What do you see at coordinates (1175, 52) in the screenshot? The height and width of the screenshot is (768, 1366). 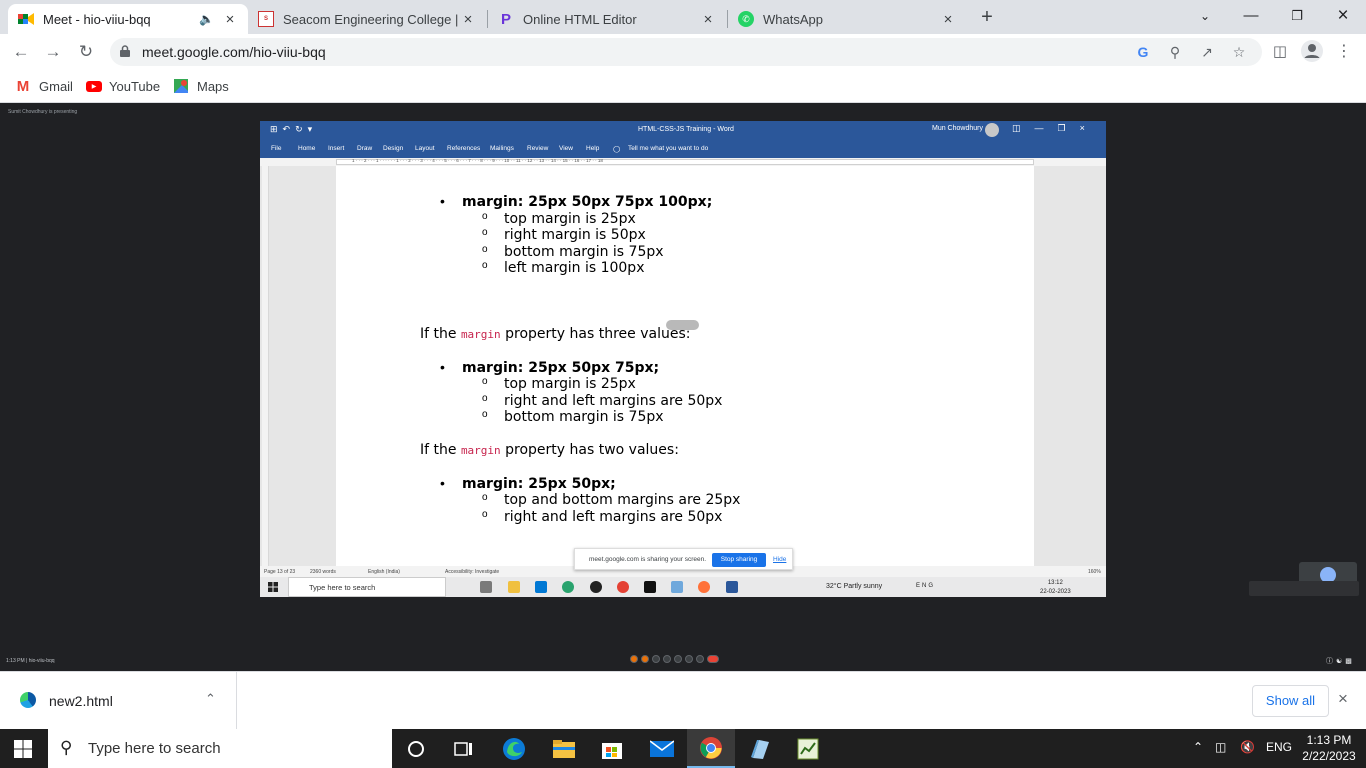 I see `zoom-icon: ⚲` at bounding box center [1175, 52].